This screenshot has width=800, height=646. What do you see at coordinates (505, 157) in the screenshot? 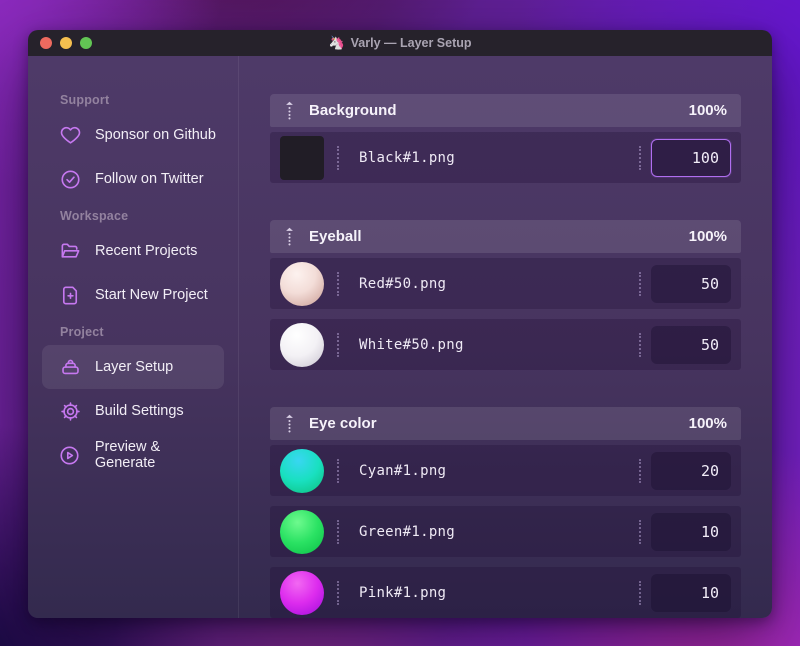
I see `layer-row: Black#1.png 100` at bounding box center [505, 157].